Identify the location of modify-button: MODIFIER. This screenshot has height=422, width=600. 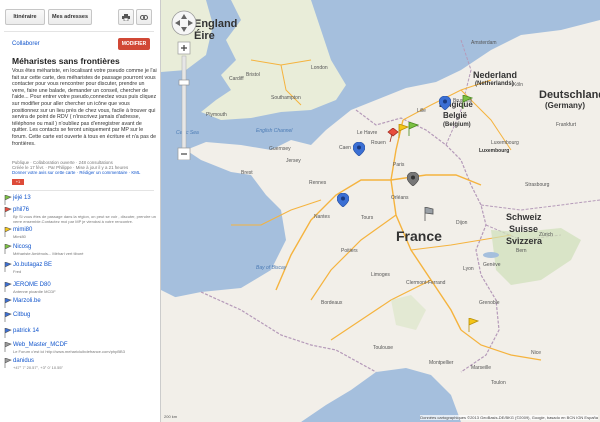
(134, 44).